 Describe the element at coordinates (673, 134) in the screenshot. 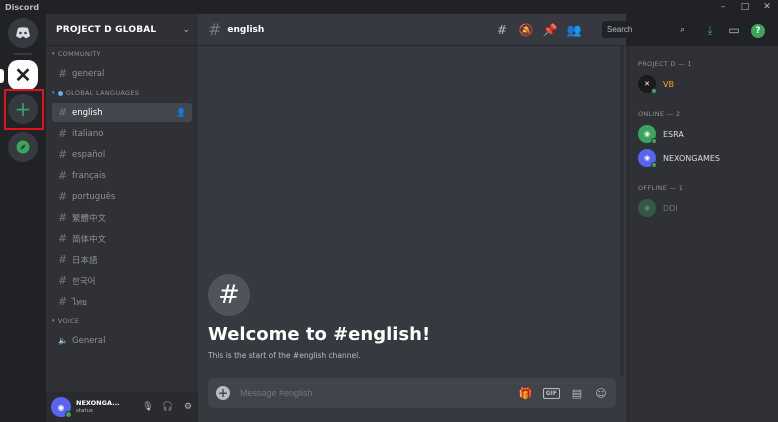

I see `member-name: ESRA` at that location.